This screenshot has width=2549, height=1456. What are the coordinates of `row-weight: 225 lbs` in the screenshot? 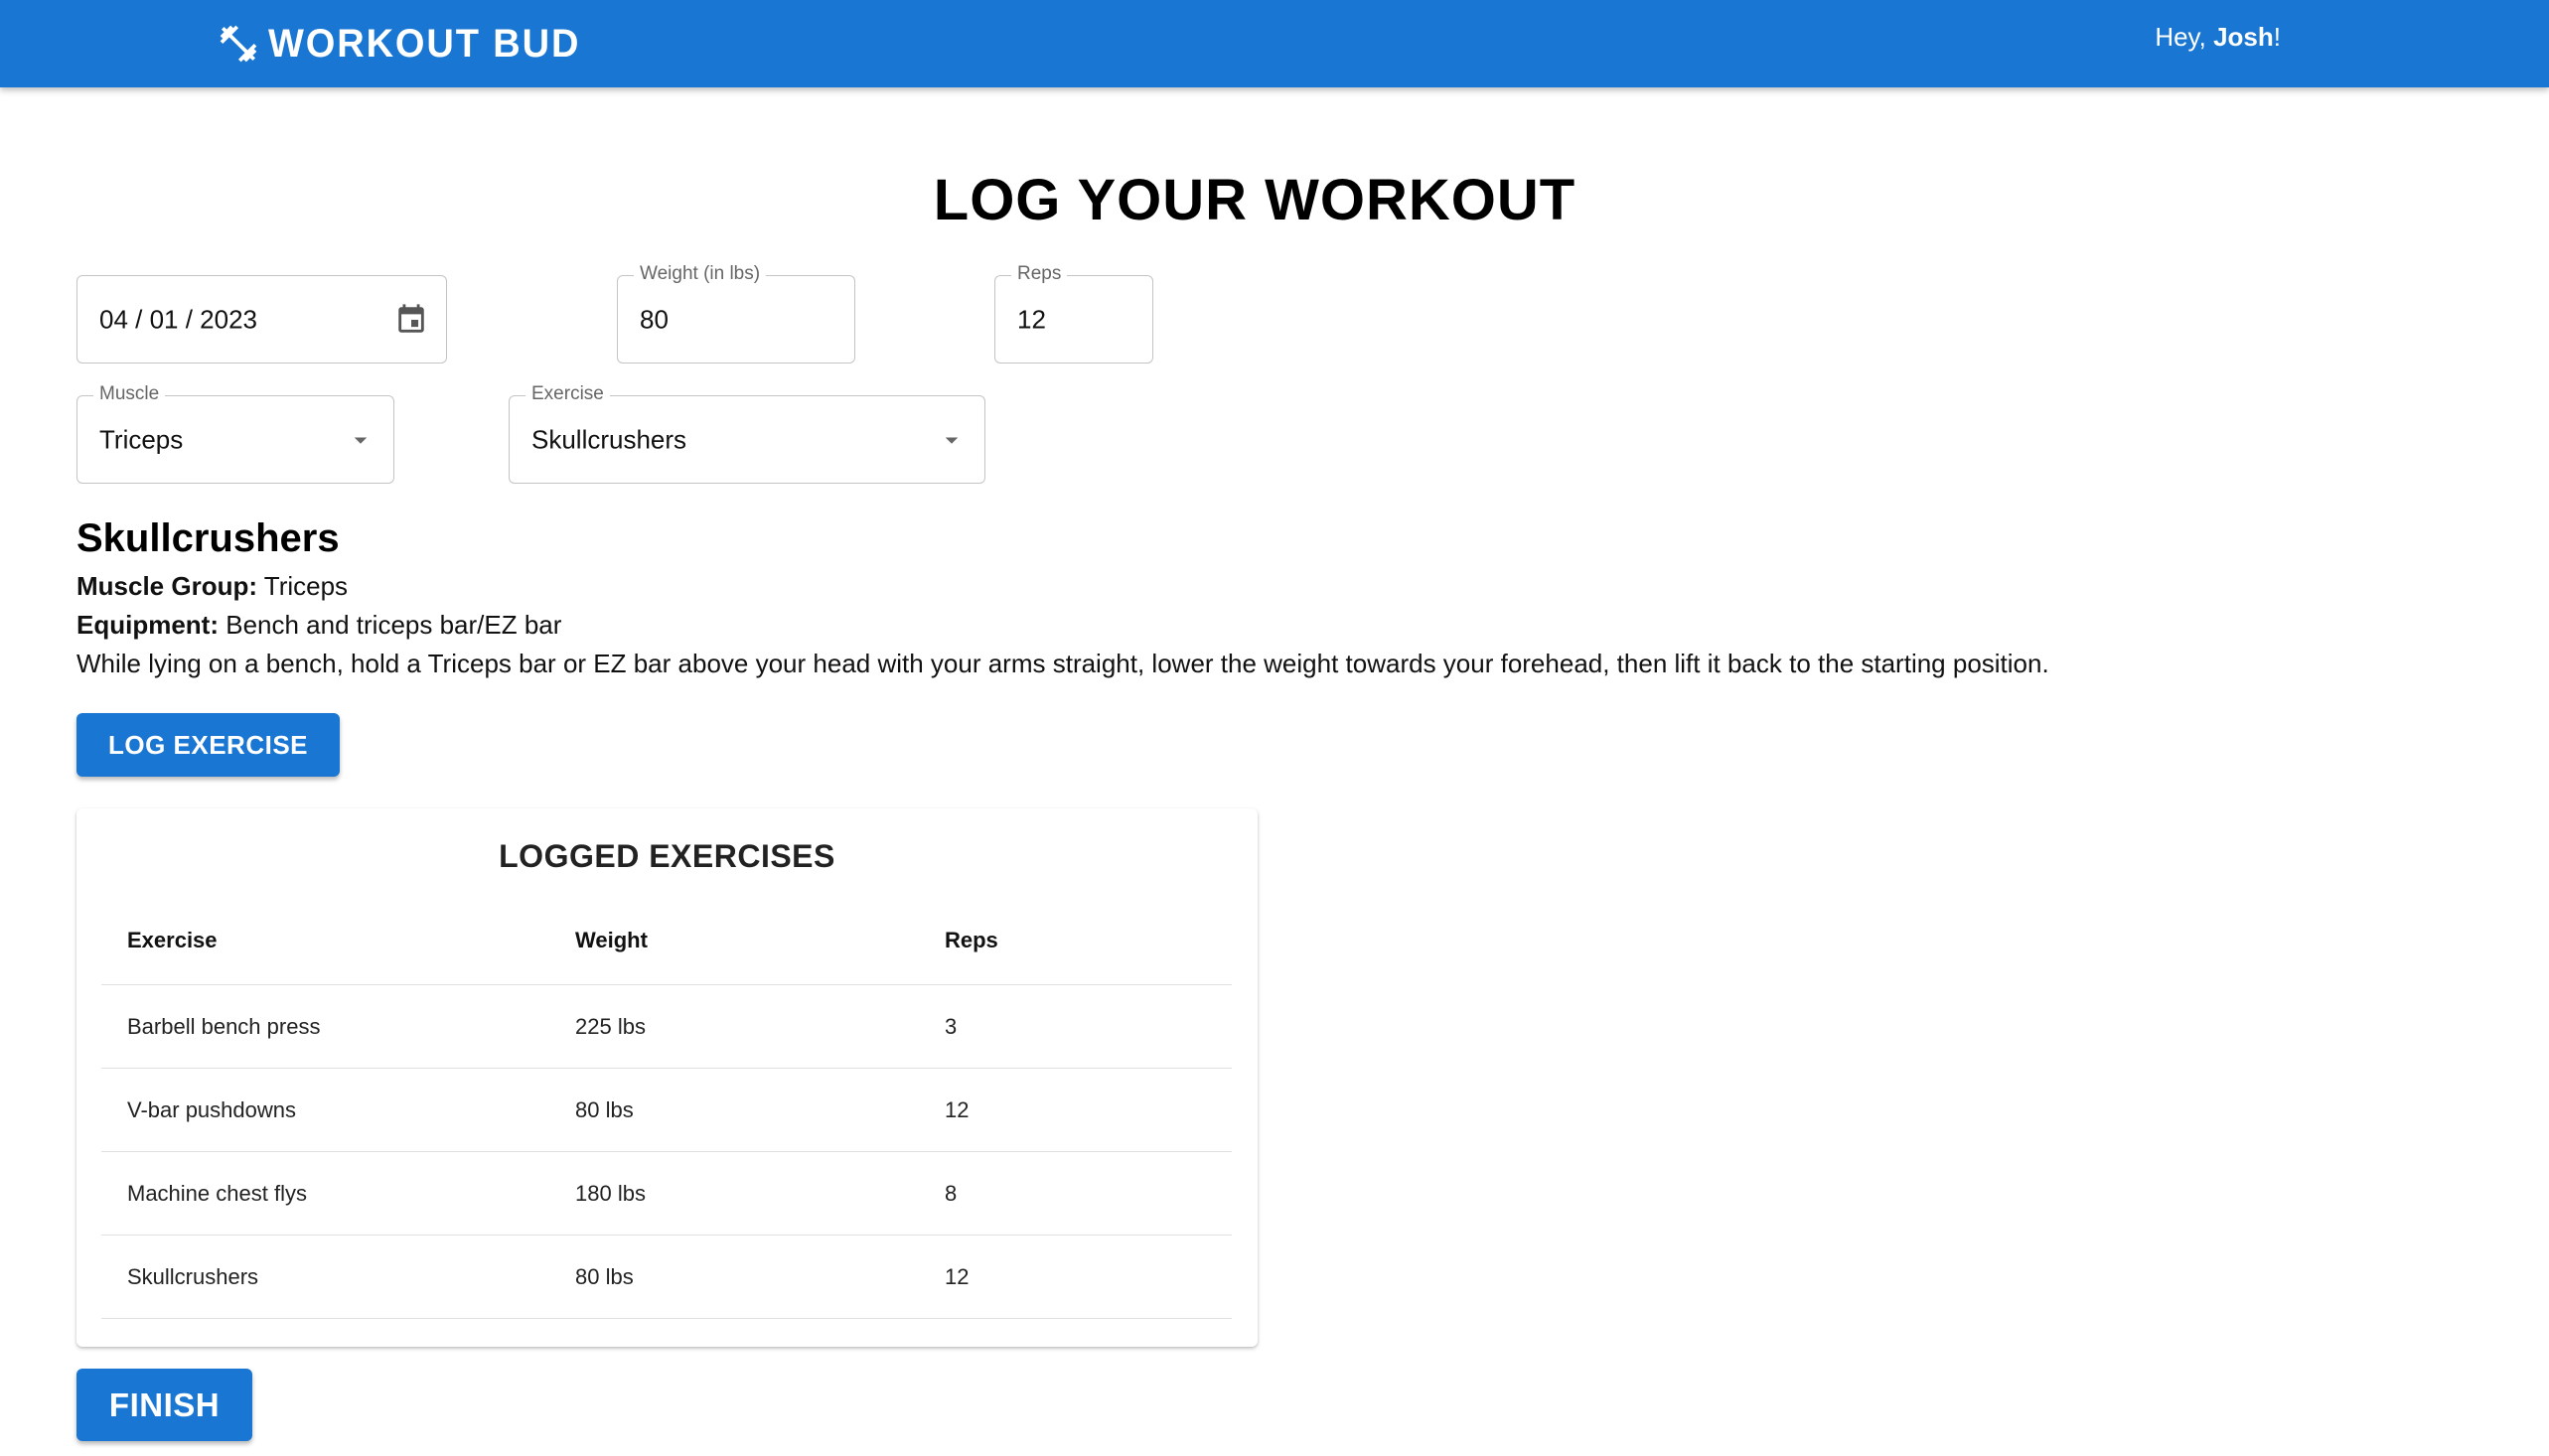 It's located at (610, 1026).